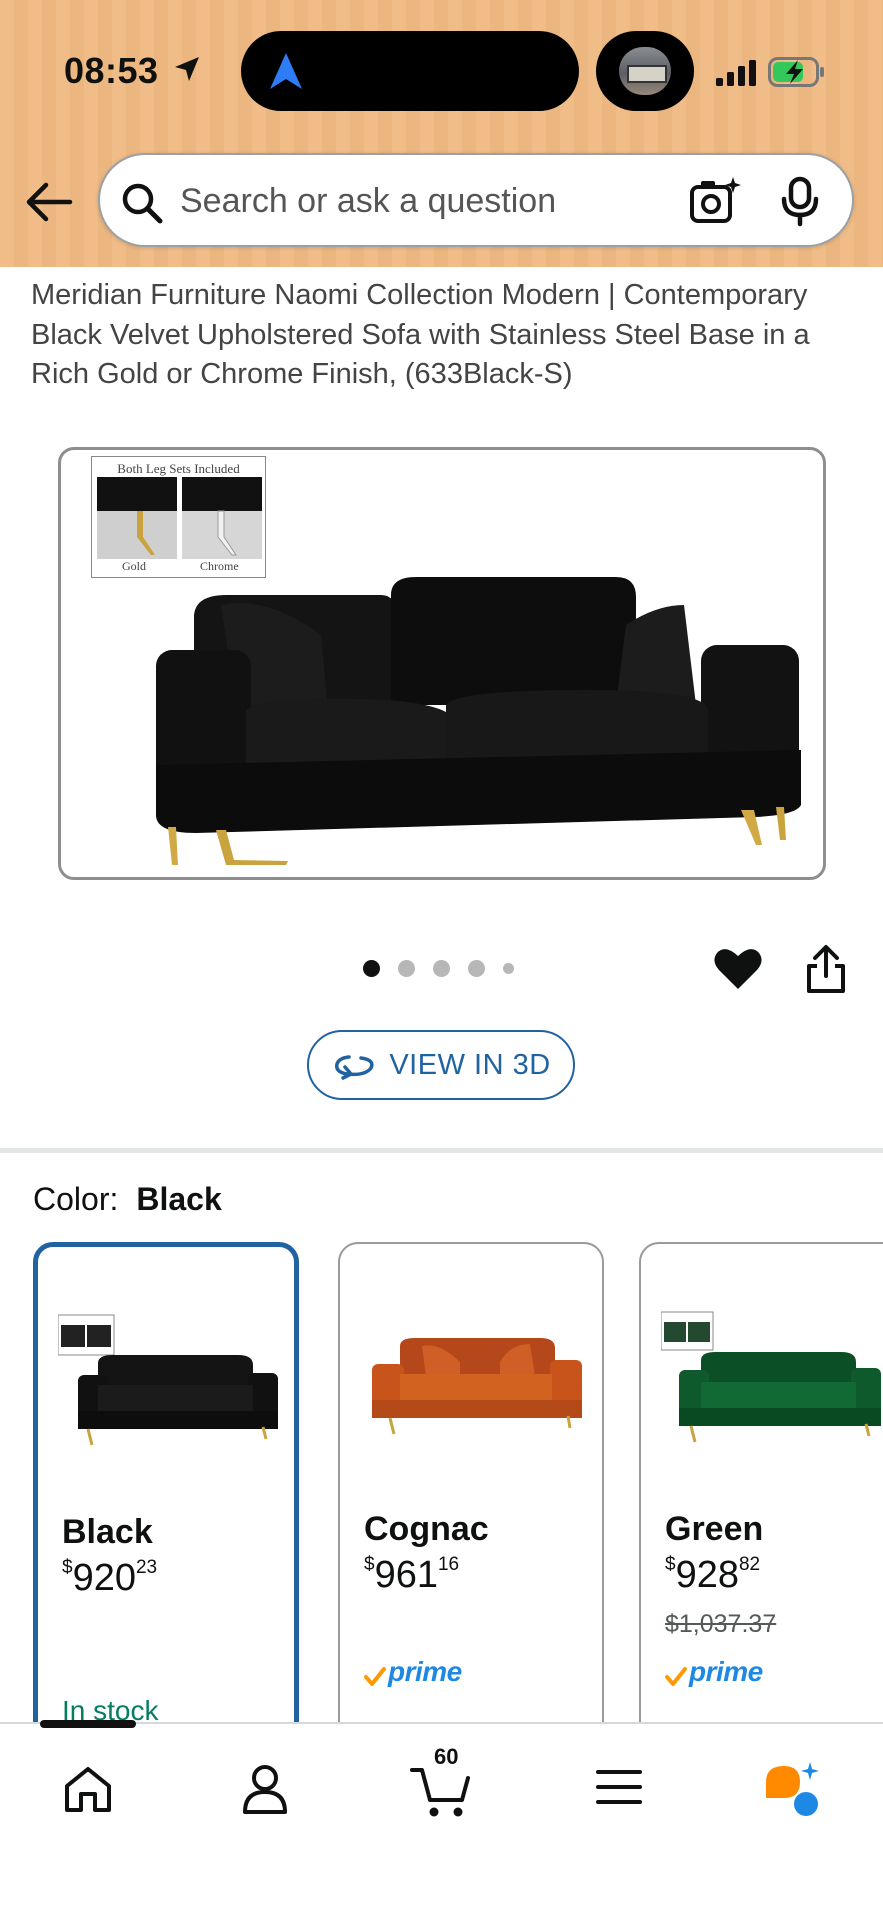 This screenshot has width=883, height=1920. What do you see at coordinates (134, 566) in the screenshot?
I see `gold-leg-label: Gold` at bounding box center [134, 566].